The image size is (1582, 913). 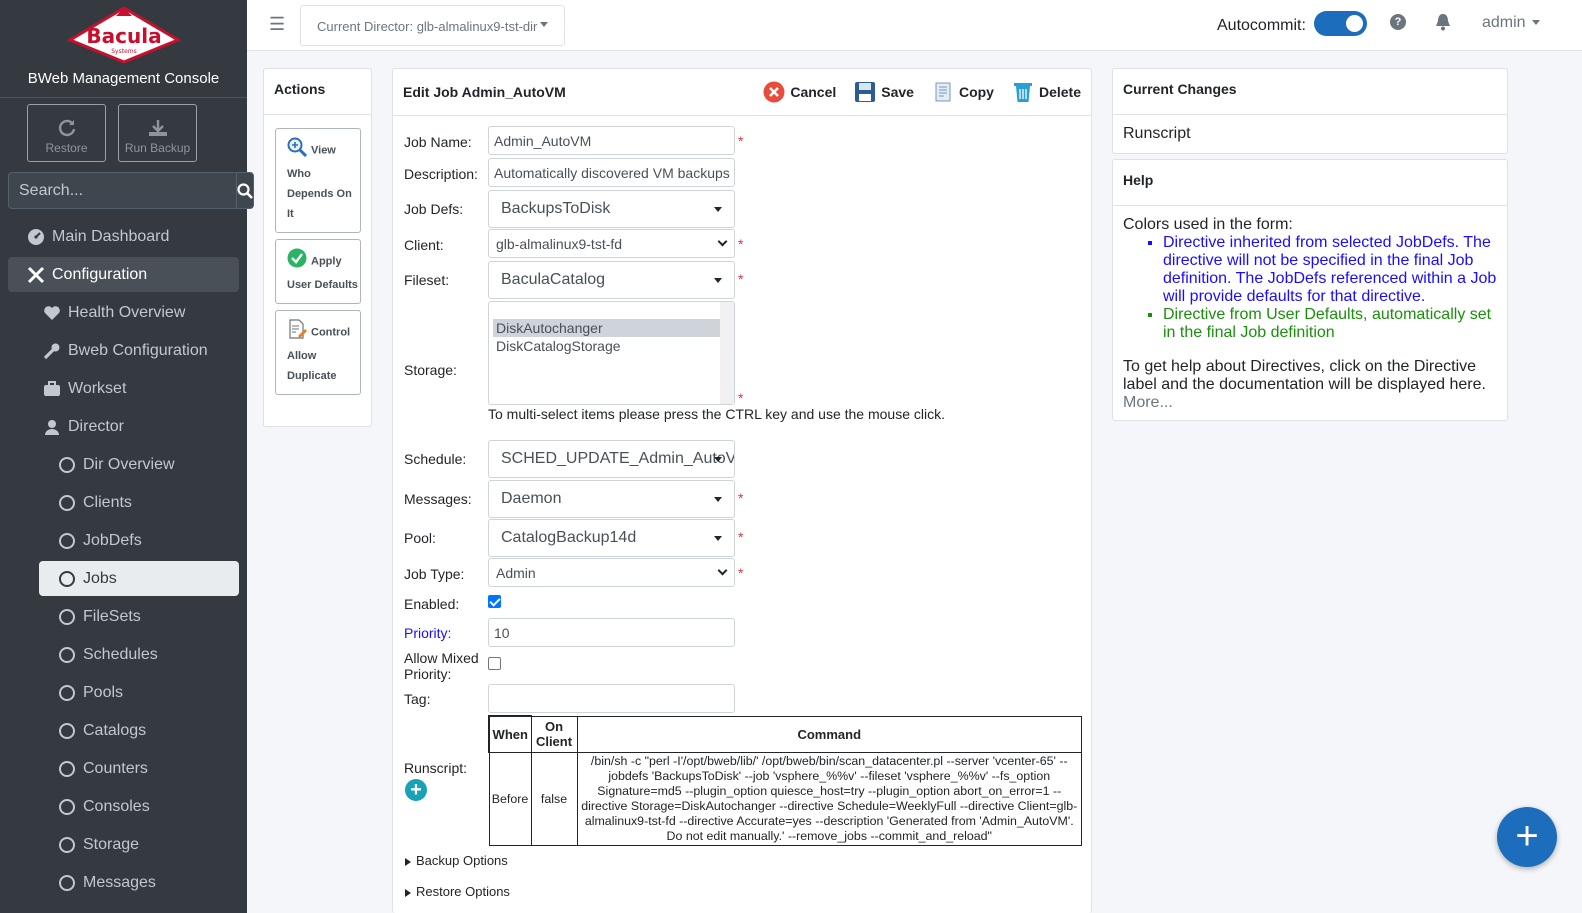 What do you see at coordinates (438, 142) in the screenshot?
I see `job-name-label: Job Name:` at bounding box center [438, 142].